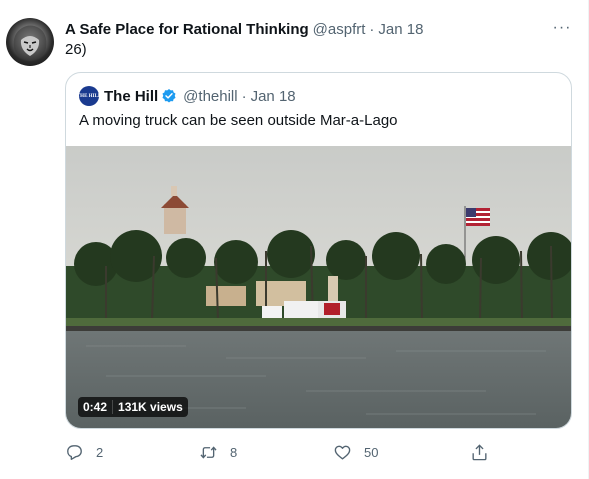 The image size is (589, 479). I want to click on reply-icon, so click(74, 452).